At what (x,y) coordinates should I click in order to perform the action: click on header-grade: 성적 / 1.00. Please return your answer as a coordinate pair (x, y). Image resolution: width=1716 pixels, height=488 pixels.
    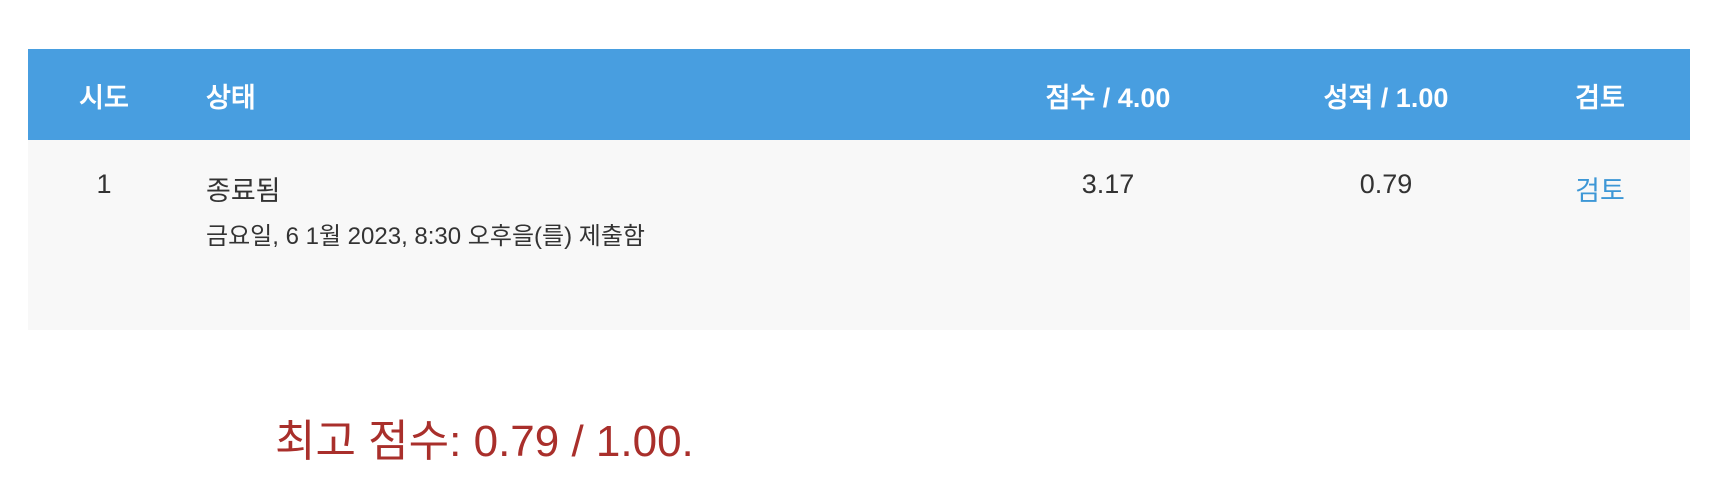
    Looking at the image, I should click on (1386, 98).